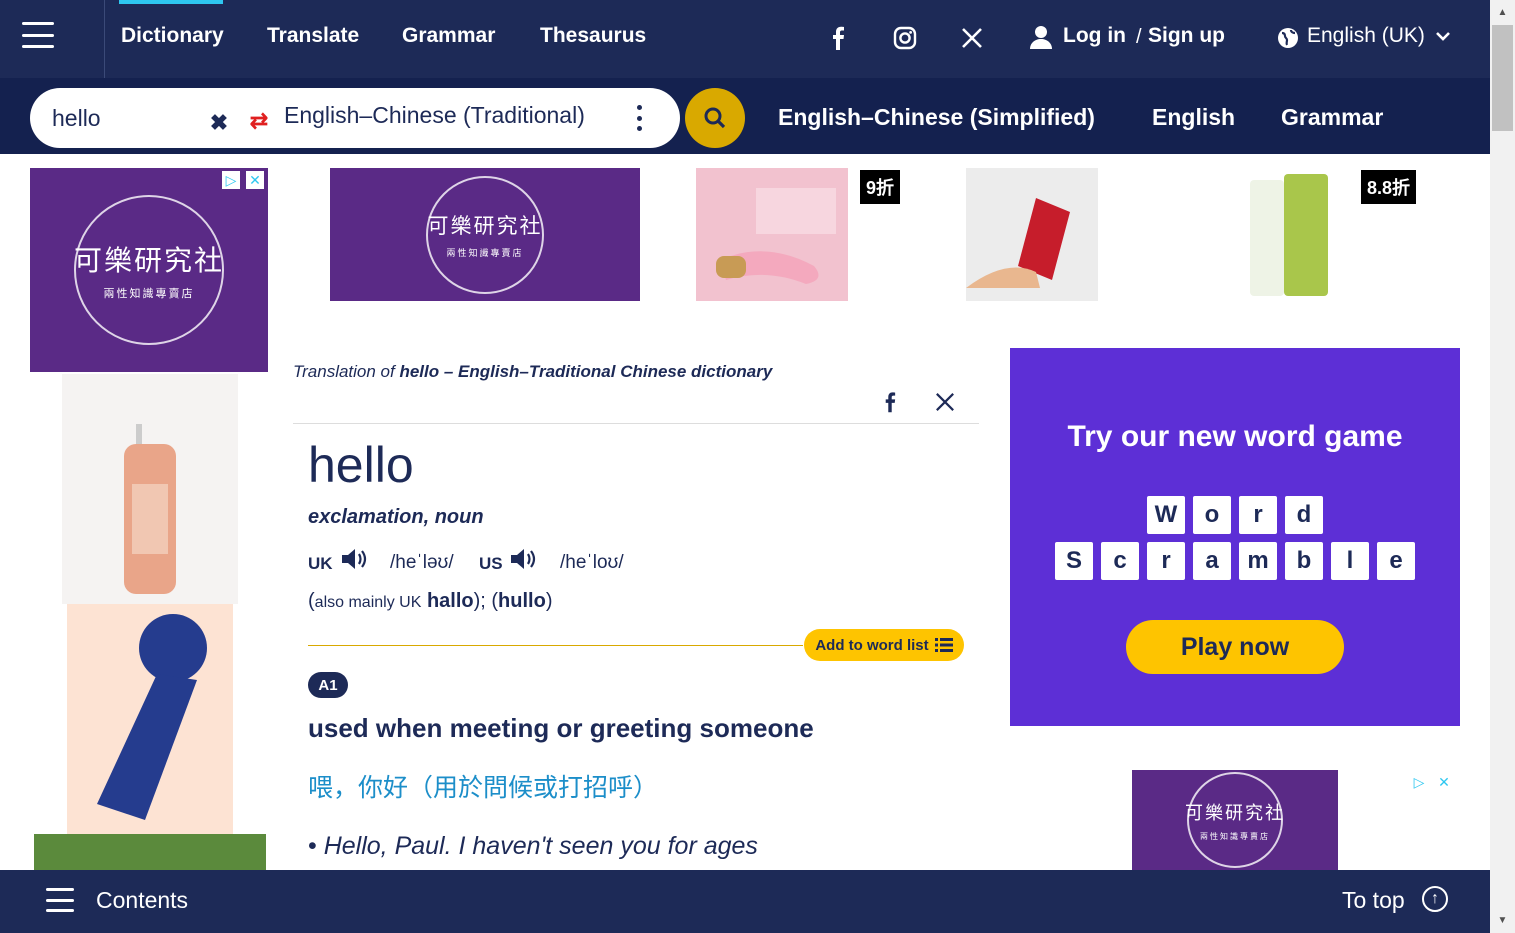 The width and height of the screenshot is (1515, 933). Describe the element at coordinates (884, 645) in the screenshot. I see `add-to-word-list-button: Add to word list` at that location.